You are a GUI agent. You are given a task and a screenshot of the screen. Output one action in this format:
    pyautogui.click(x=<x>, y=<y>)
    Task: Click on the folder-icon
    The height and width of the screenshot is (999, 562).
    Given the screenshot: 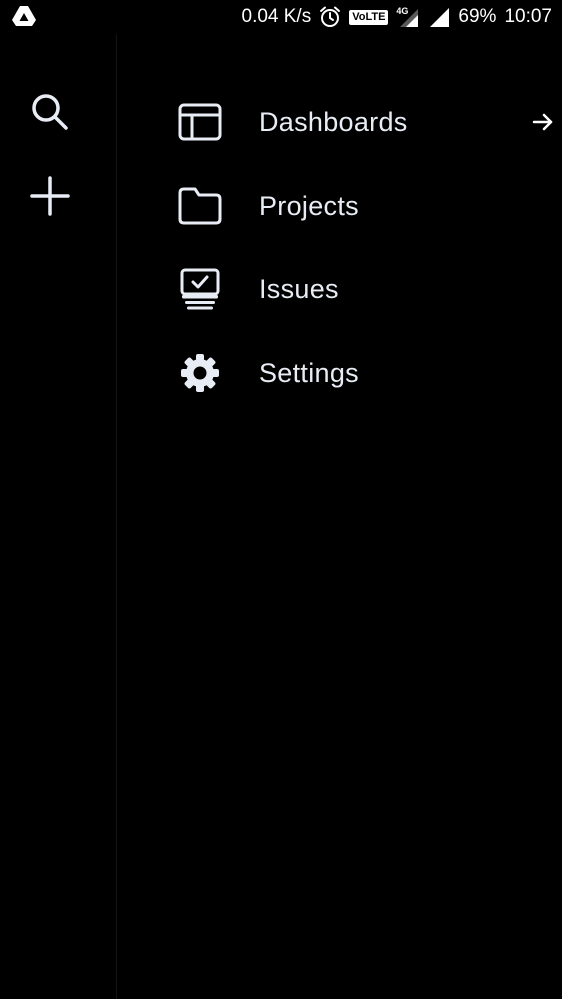 What is the action you would take?
    pyautogui.click(x=200, y=206)
    